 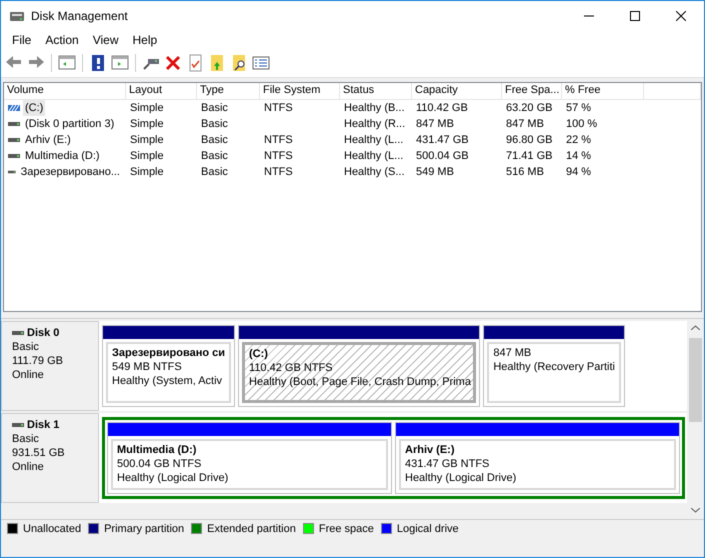 What do you see at coordinates (442, 108) in the screenshot?
I see `table-cell-text: 110.42 GB` at bounding box center [442, 108].